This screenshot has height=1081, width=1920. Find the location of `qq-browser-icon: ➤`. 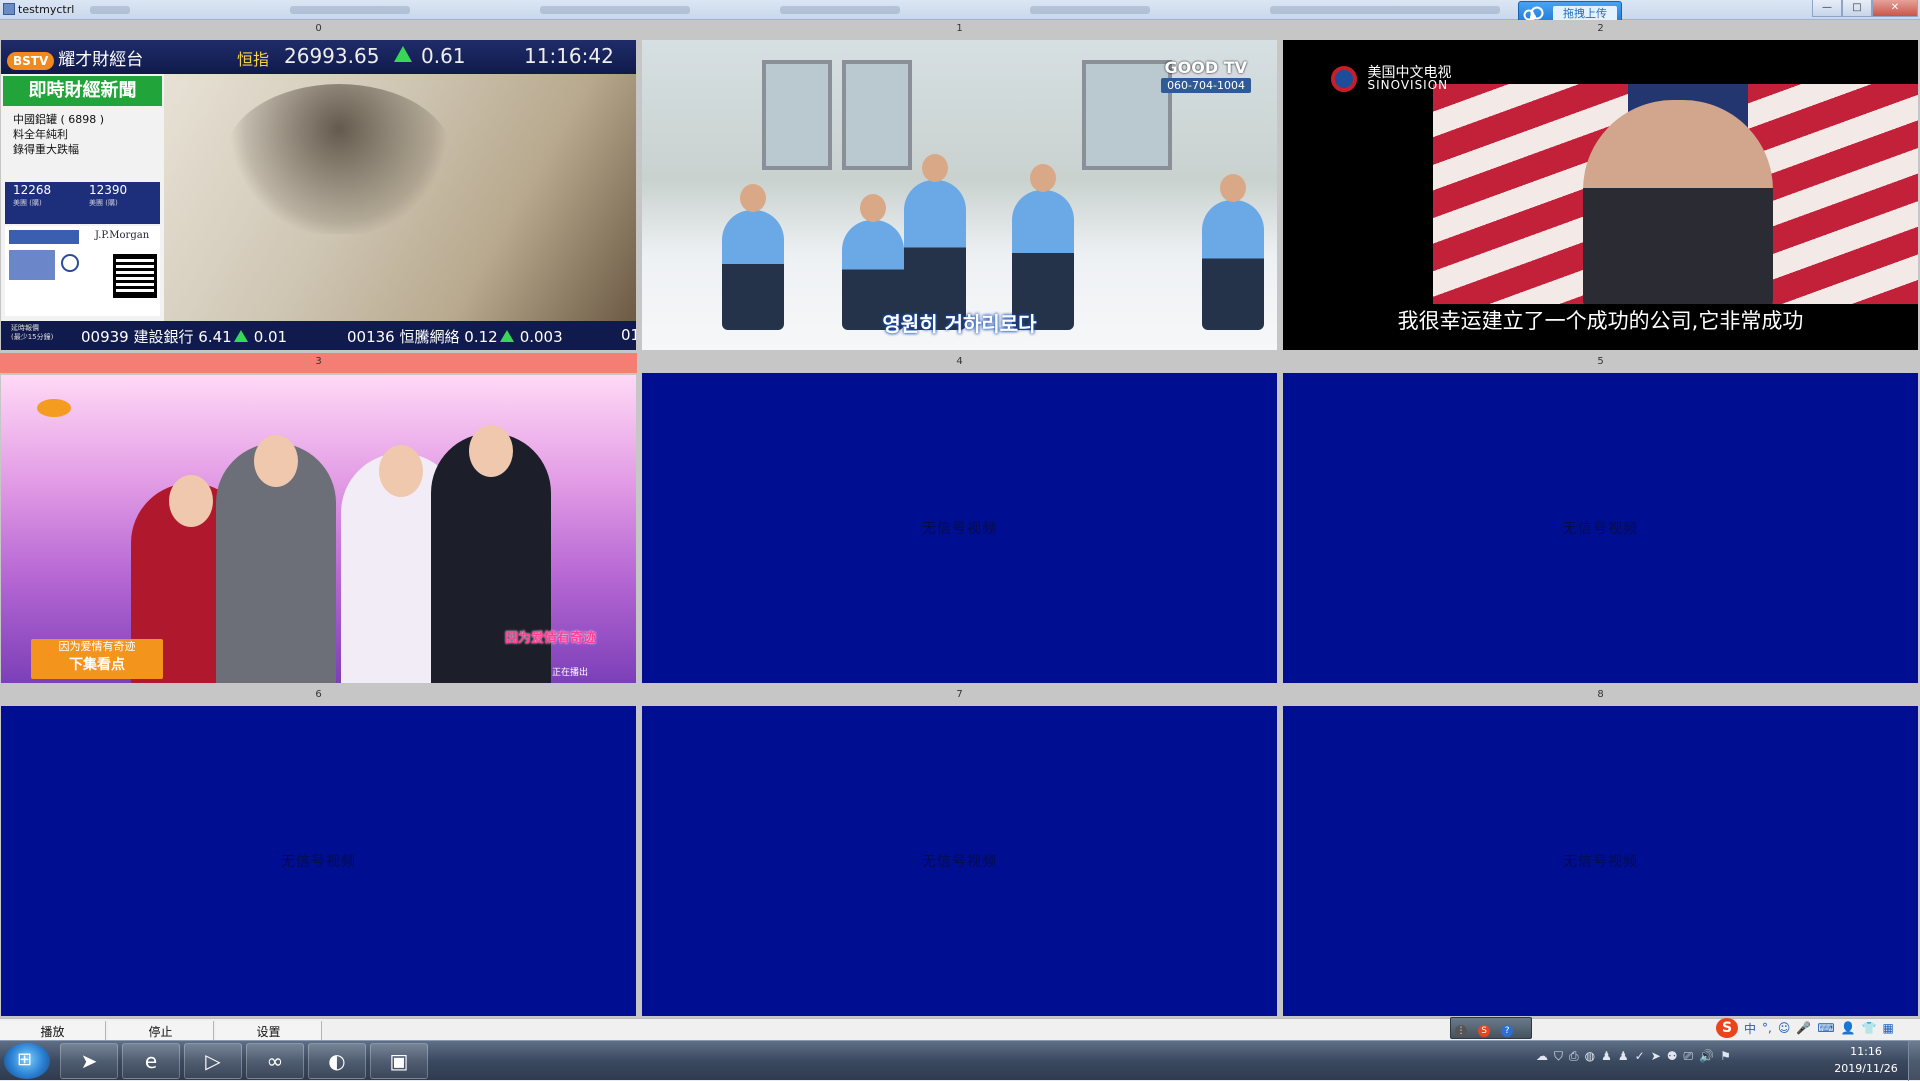

qq-browser-icon: ➤ is located at coordinates (89, 1061).